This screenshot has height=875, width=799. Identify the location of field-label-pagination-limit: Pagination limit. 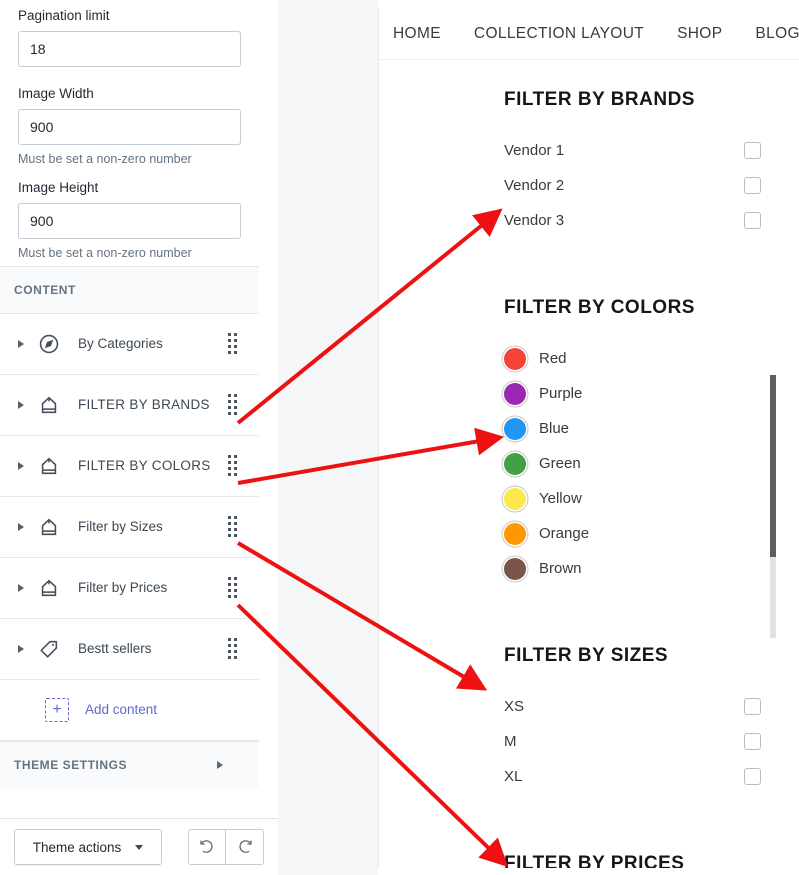
(64, 15).